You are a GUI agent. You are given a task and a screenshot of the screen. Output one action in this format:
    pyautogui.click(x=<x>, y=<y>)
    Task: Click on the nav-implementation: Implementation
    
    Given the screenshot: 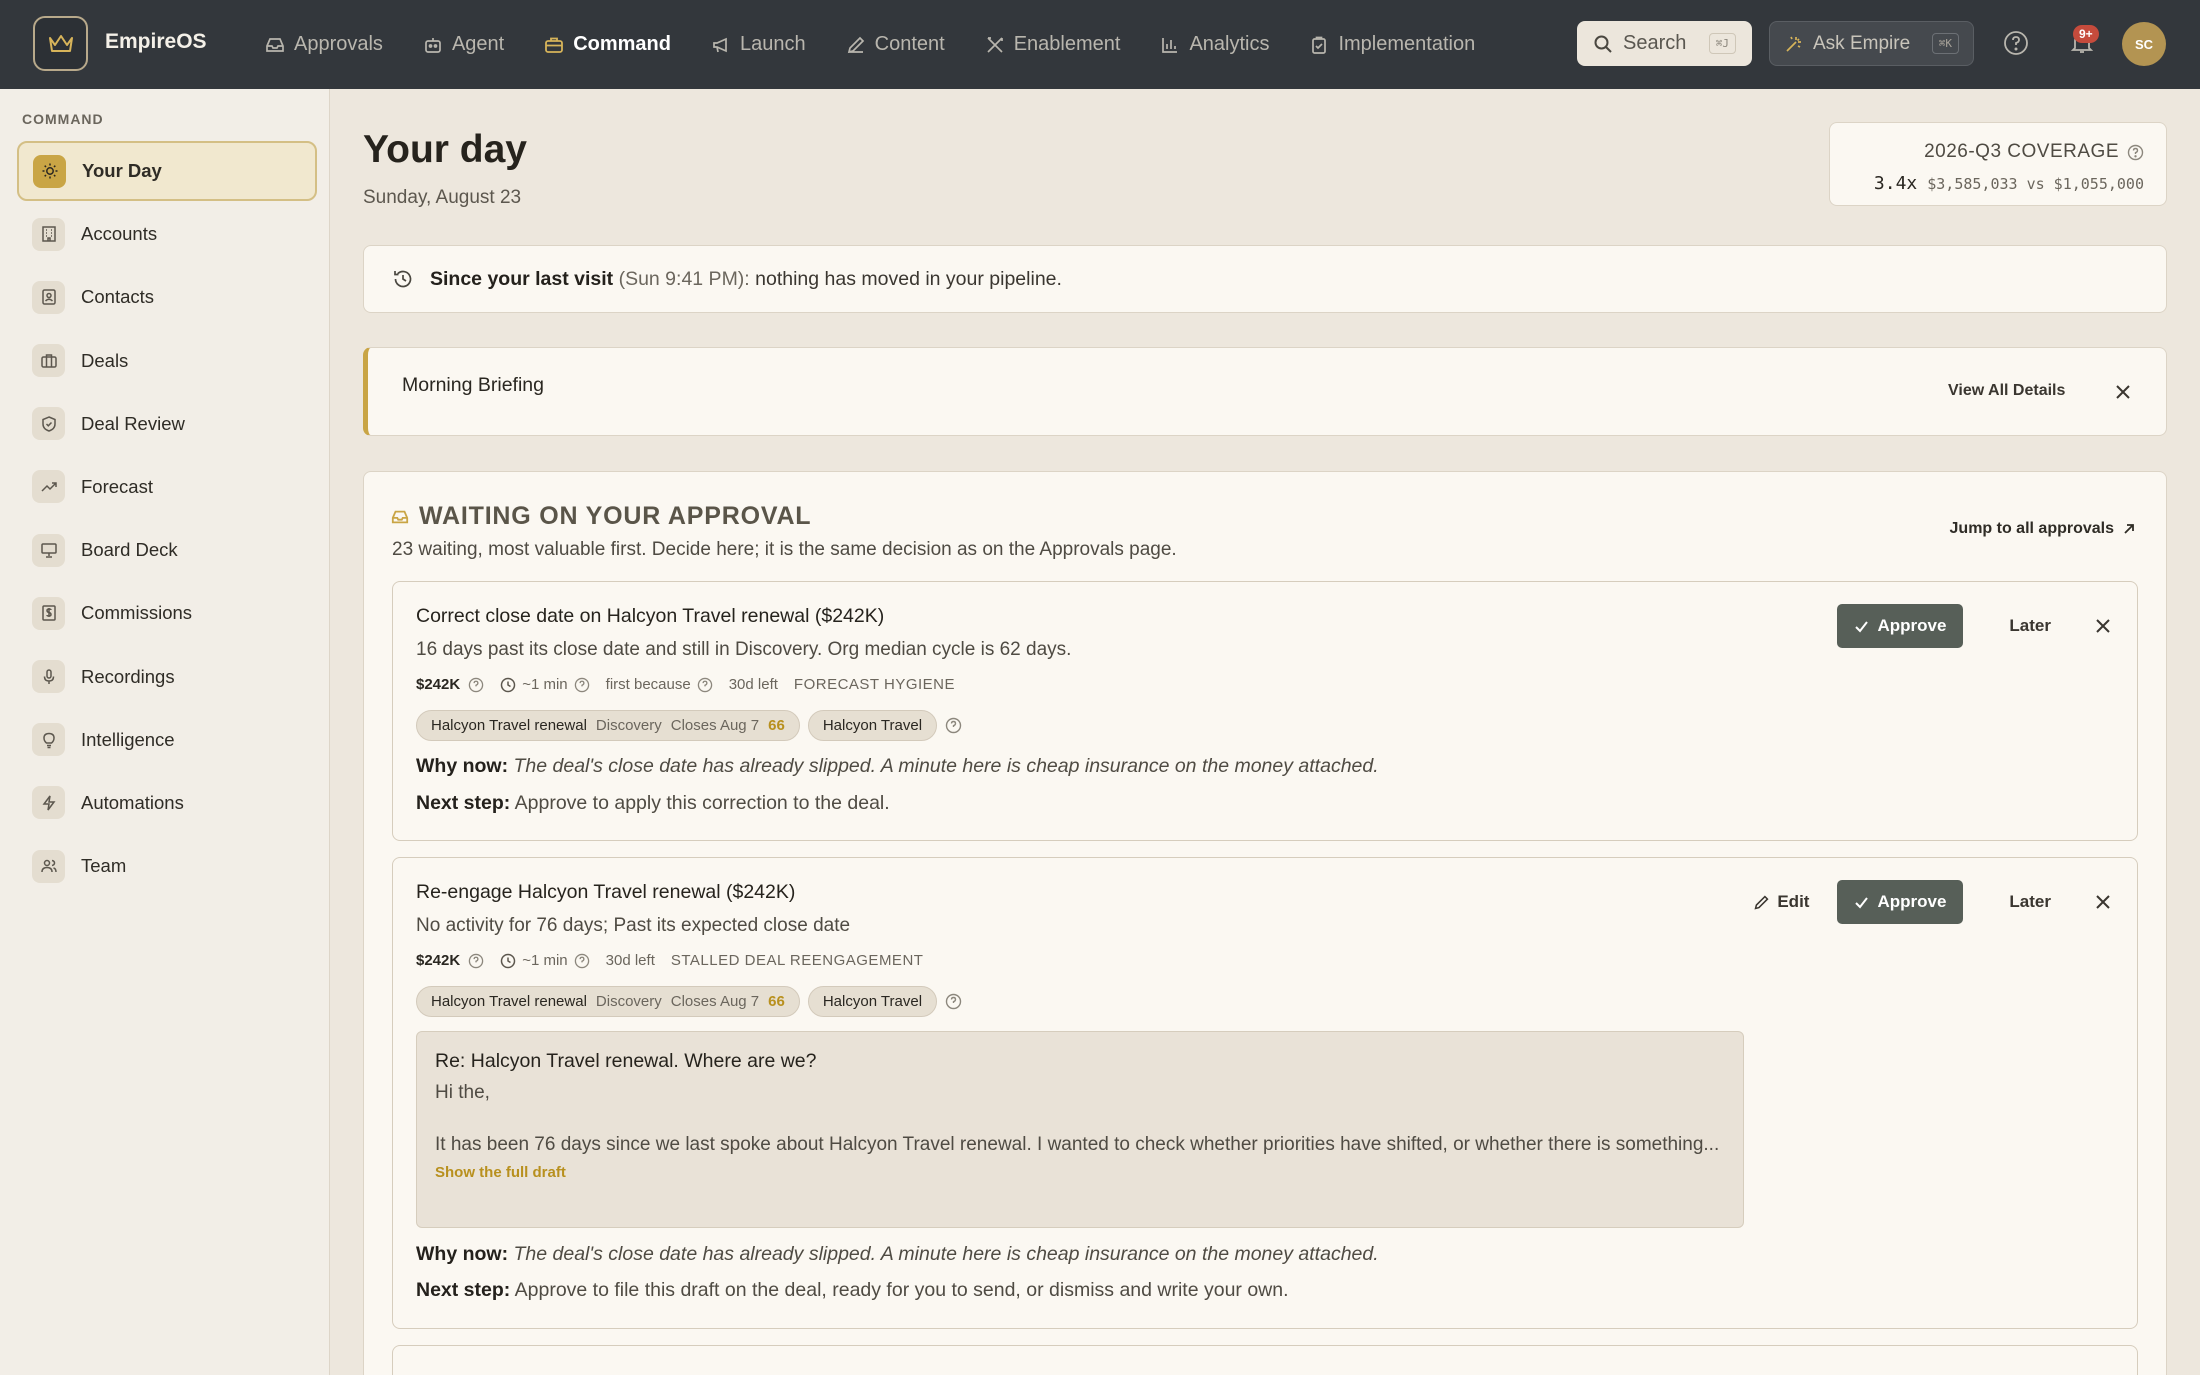 What is the action you would take?
    pyautogui.click(x=1392, y=44)
    